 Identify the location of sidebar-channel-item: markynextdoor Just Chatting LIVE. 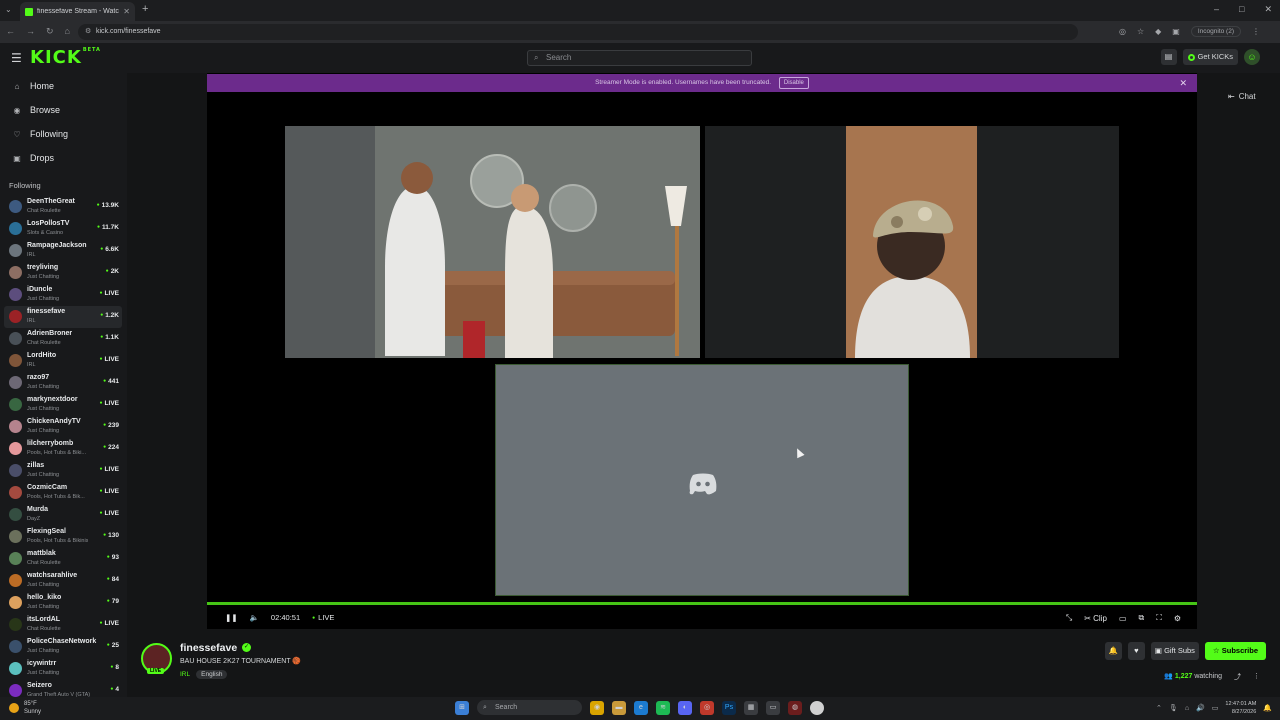
(63, 405).